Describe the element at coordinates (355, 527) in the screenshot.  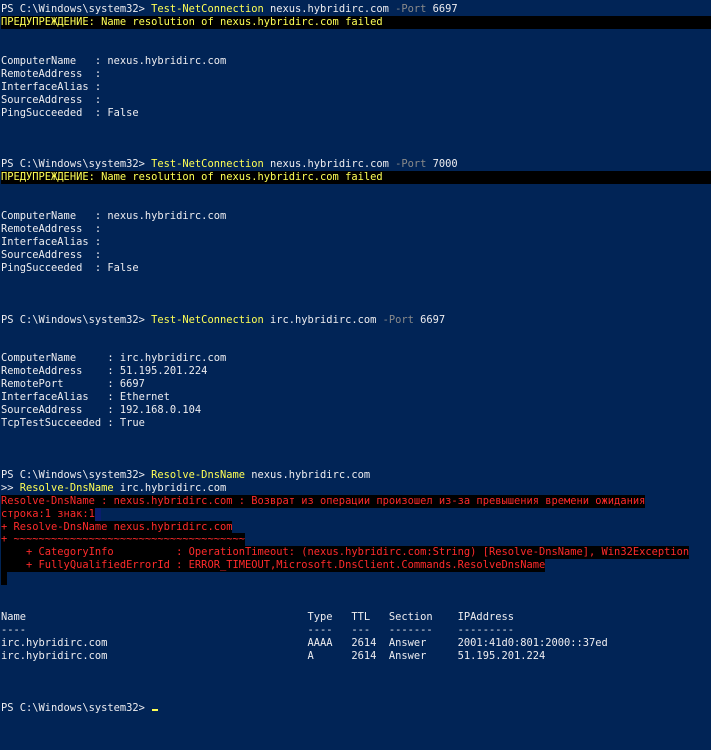
I see `console-line-error: + Resolve-DnsName nexus.hybridirc.com` at that location.